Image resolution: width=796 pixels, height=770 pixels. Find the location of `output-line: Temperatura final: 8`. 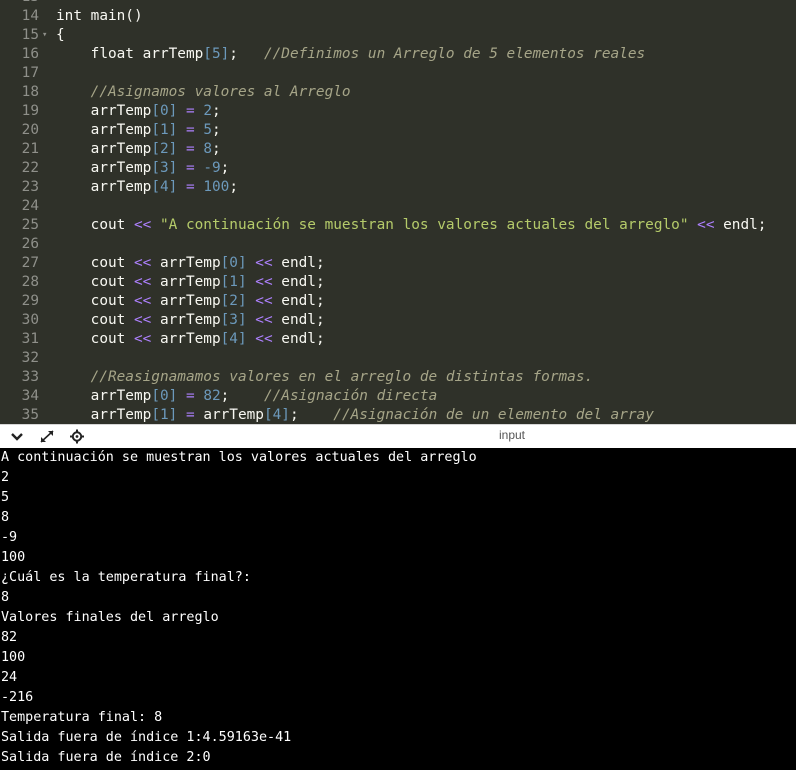

output-line: Temperatura final: 8 is located at coordinates (82, 717).